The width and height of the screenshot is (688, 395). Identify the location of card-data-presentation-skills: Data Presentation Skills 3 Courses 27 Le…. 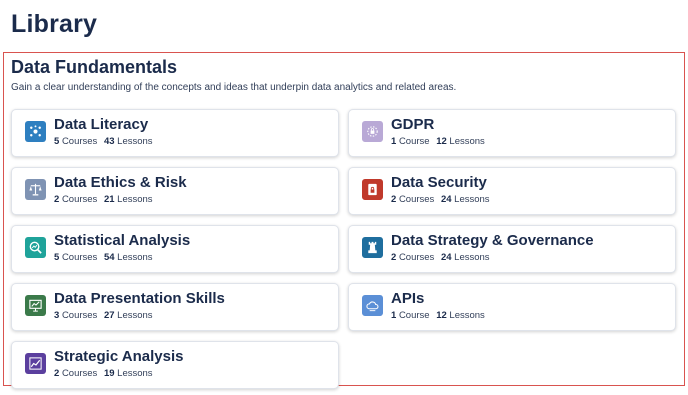
(175, 307).